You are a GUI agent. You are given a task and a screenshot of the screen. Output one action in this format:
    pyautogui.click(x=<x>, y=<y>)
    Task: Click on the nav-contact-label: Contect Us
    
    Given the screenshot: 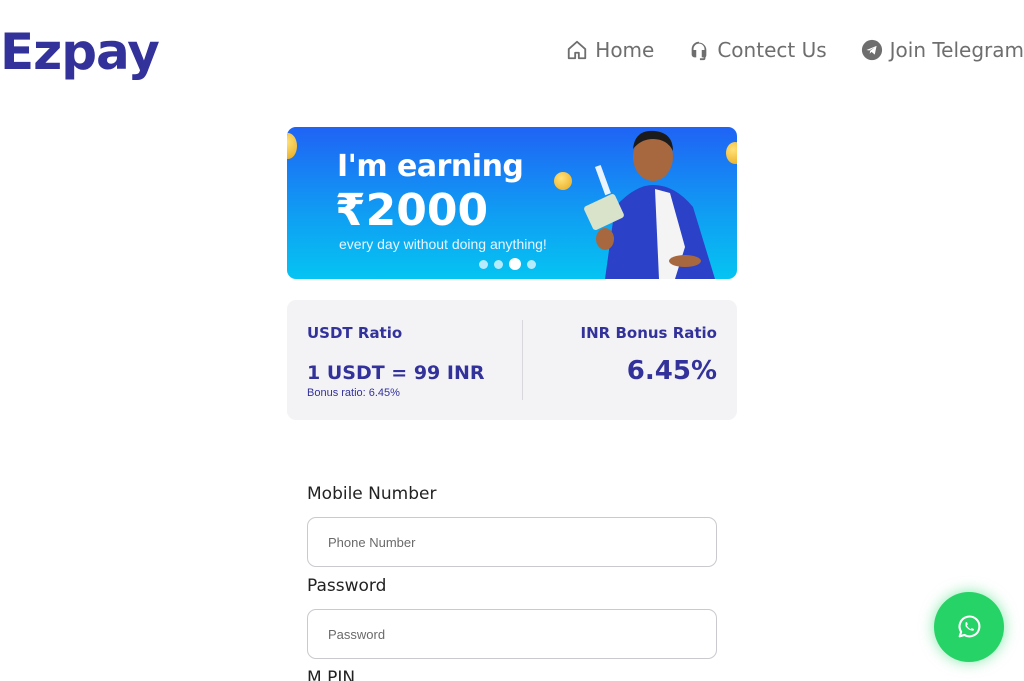 What is the action you would take?
    pyautogui.click(x=772, y=50)
    